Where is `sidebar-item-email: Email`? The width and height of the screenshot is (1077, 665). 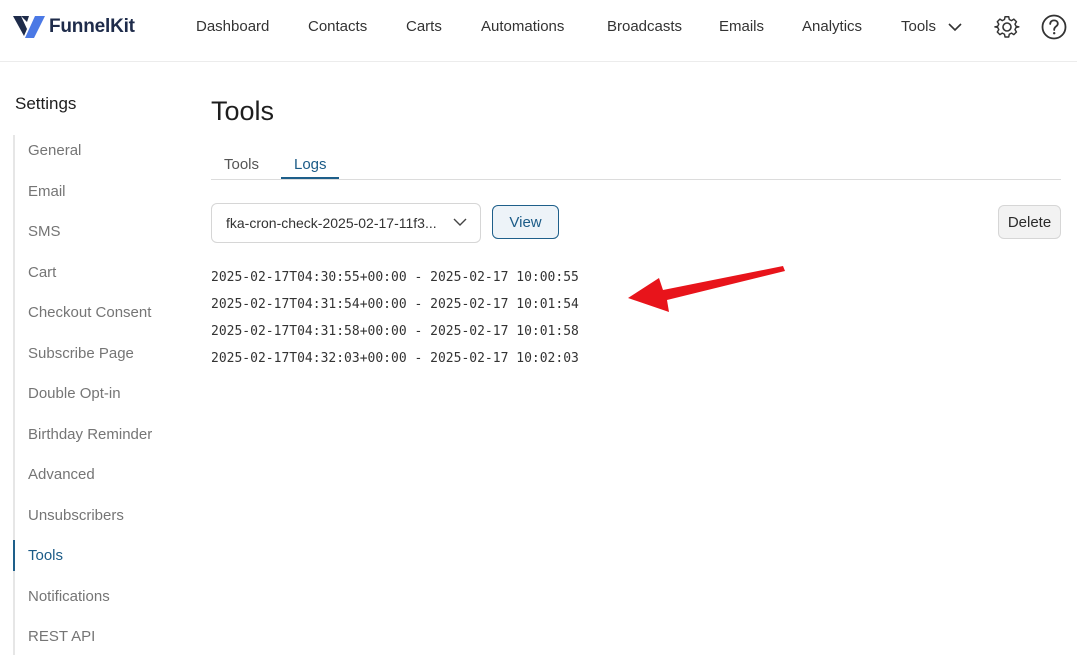 sidebar-item-email: Email is located at coordinates (47, 191).